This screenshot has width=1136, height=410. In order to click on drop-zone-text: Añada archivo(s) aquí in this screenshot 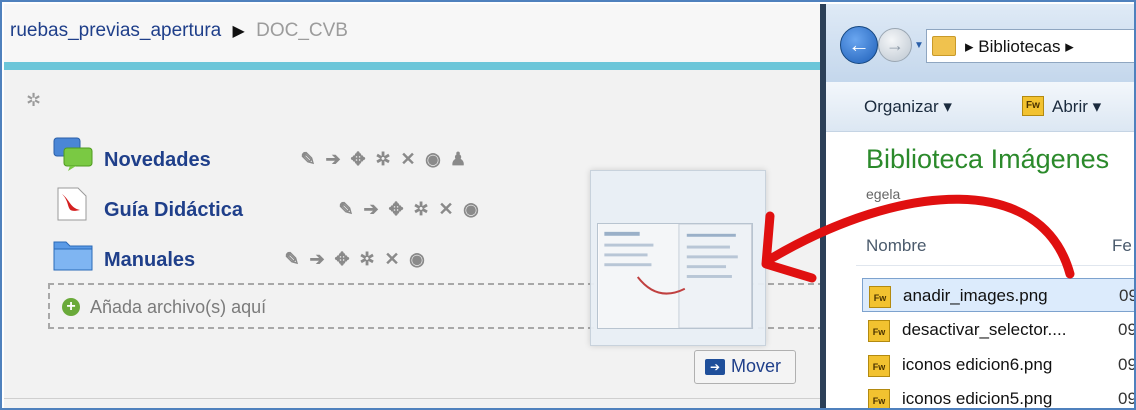, I will do `click(178, 307)`.